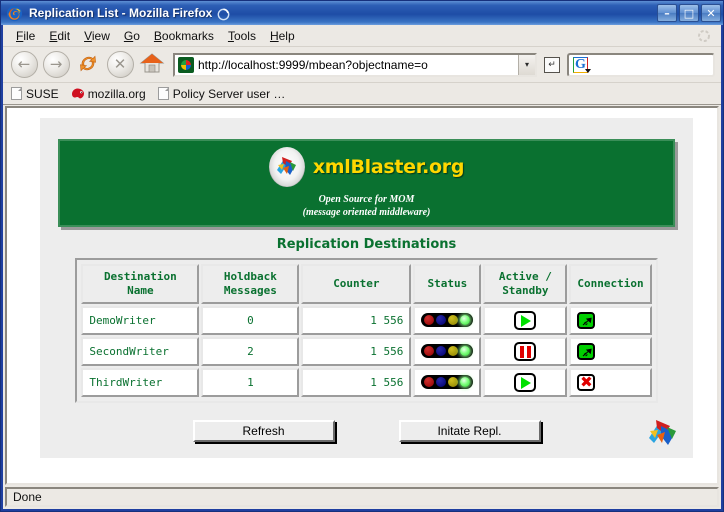  I want to click on column-header-destination-name: Destination Name, so click(140, 284).